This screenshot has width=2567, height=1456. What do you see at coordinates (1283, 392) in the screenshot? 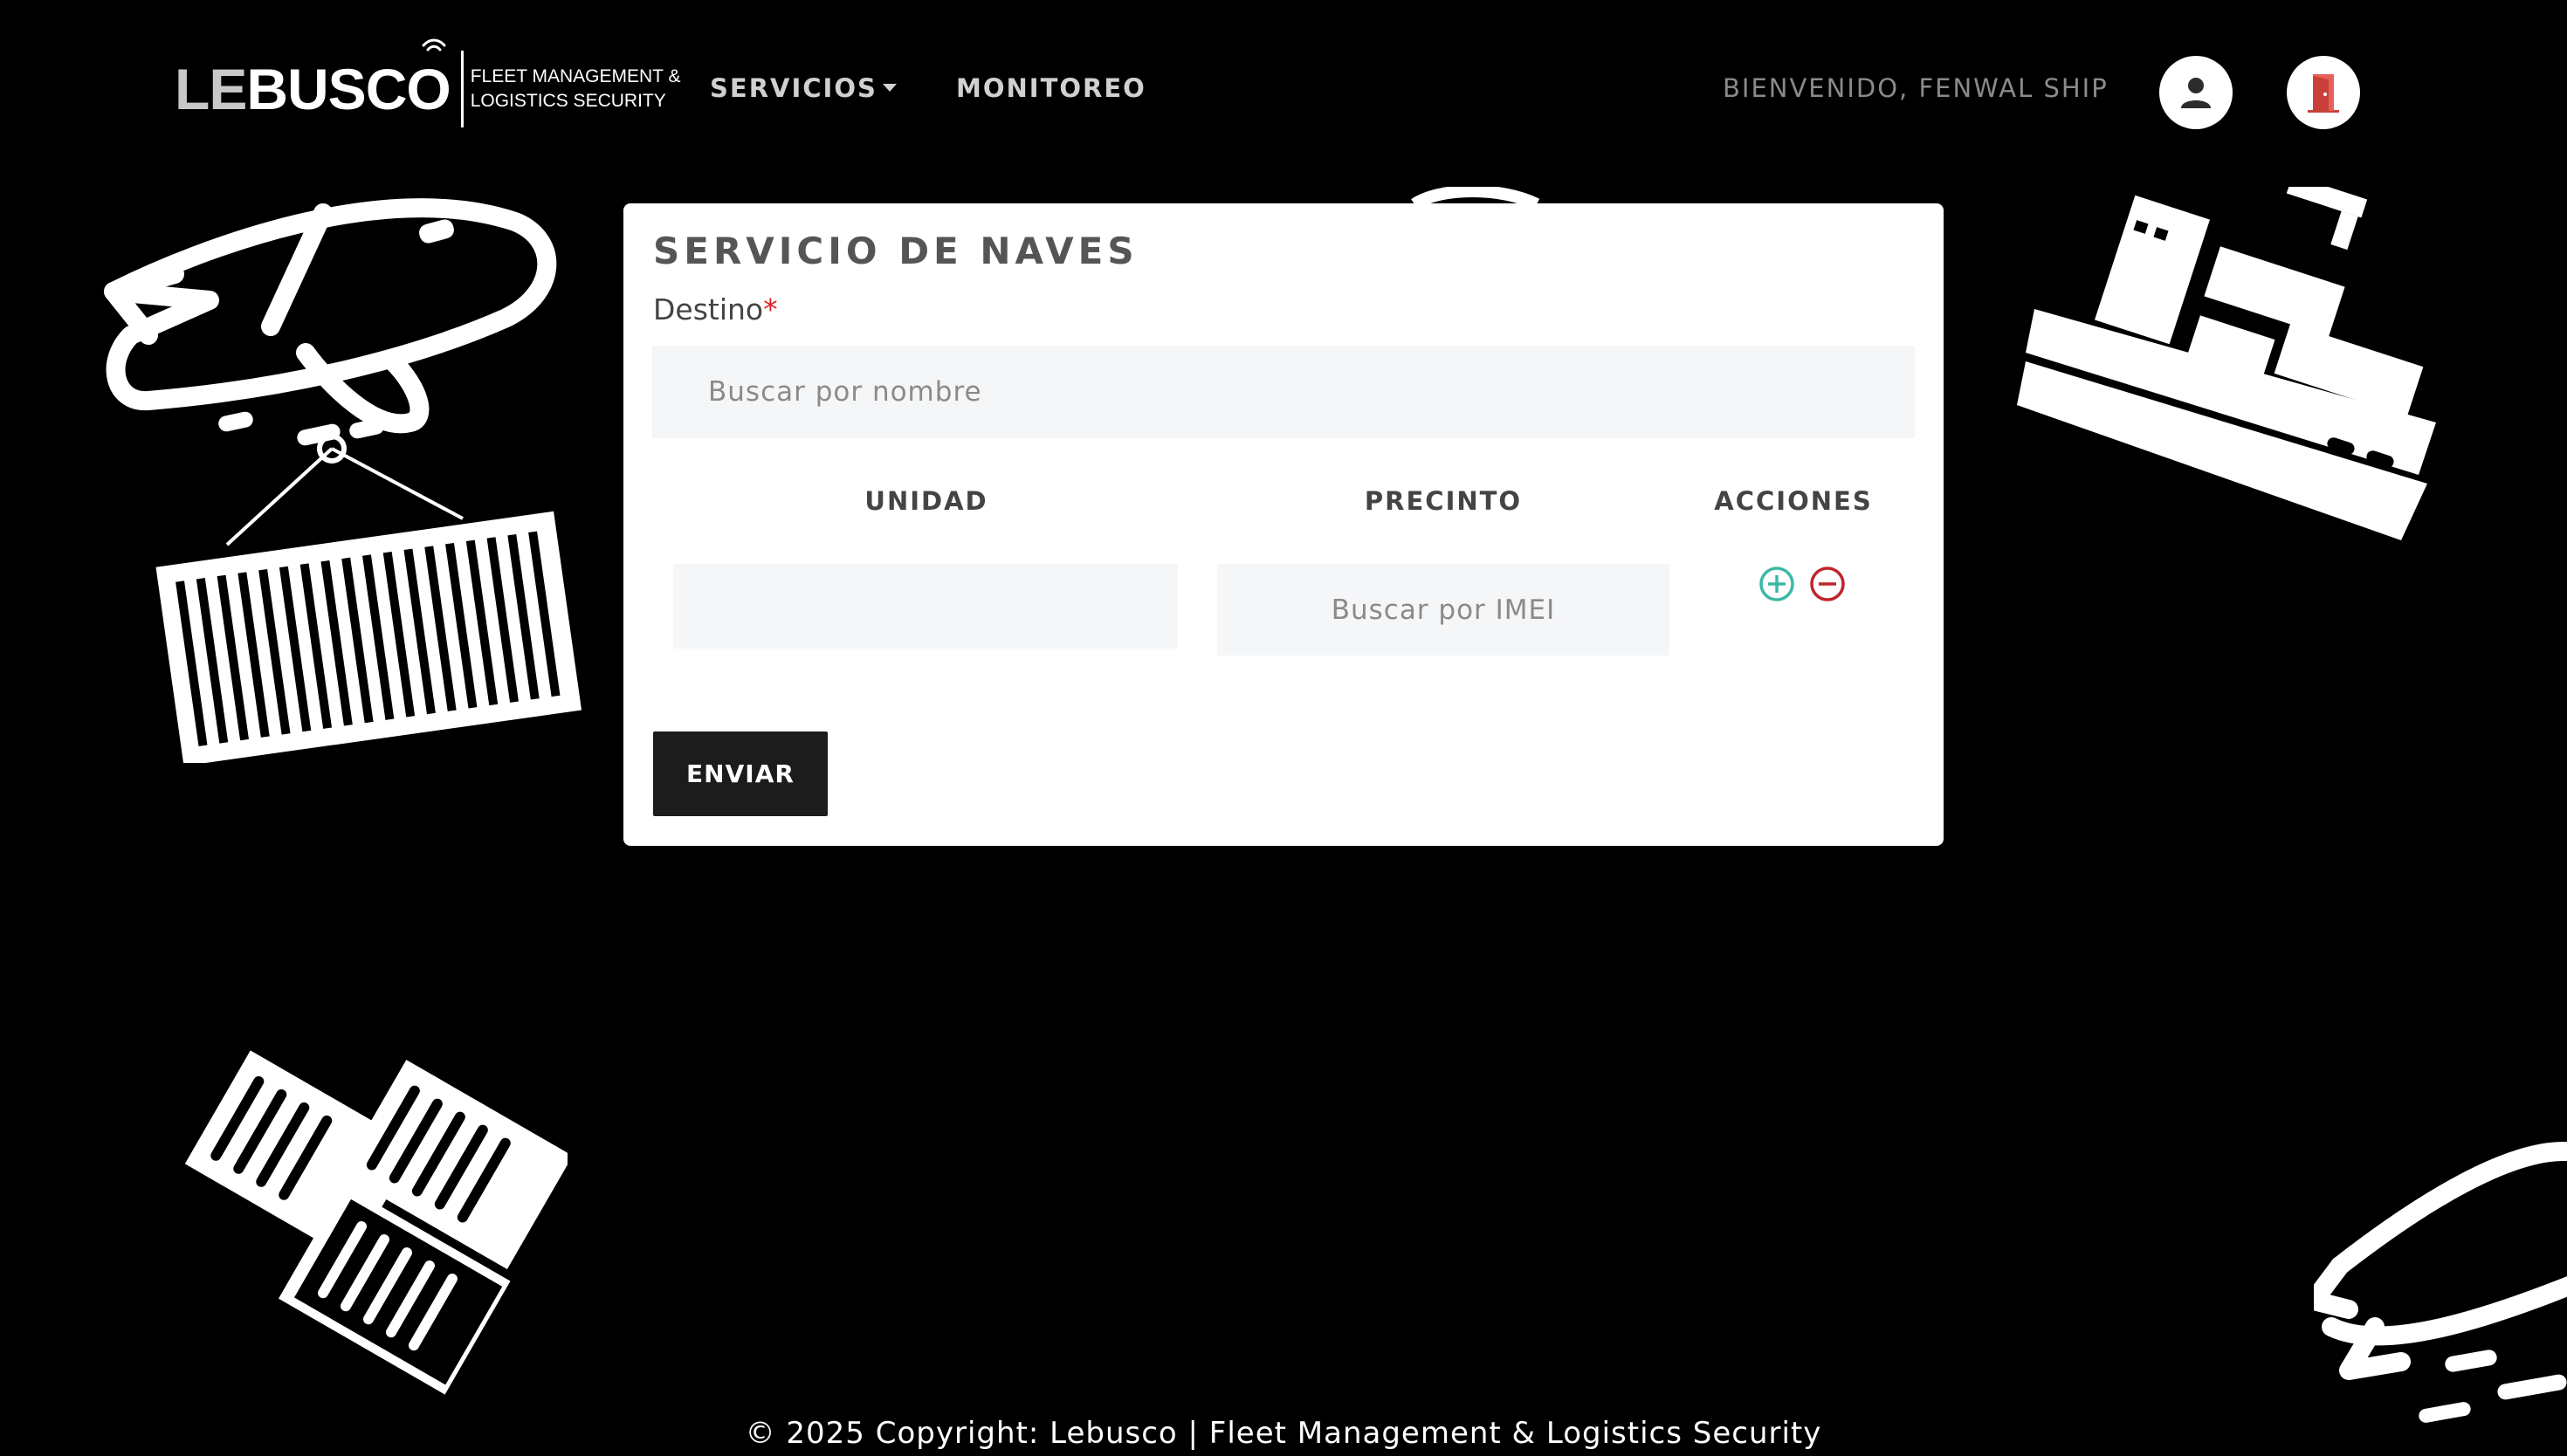
I see `destination-search-input` at bounding box center [1283, 392].